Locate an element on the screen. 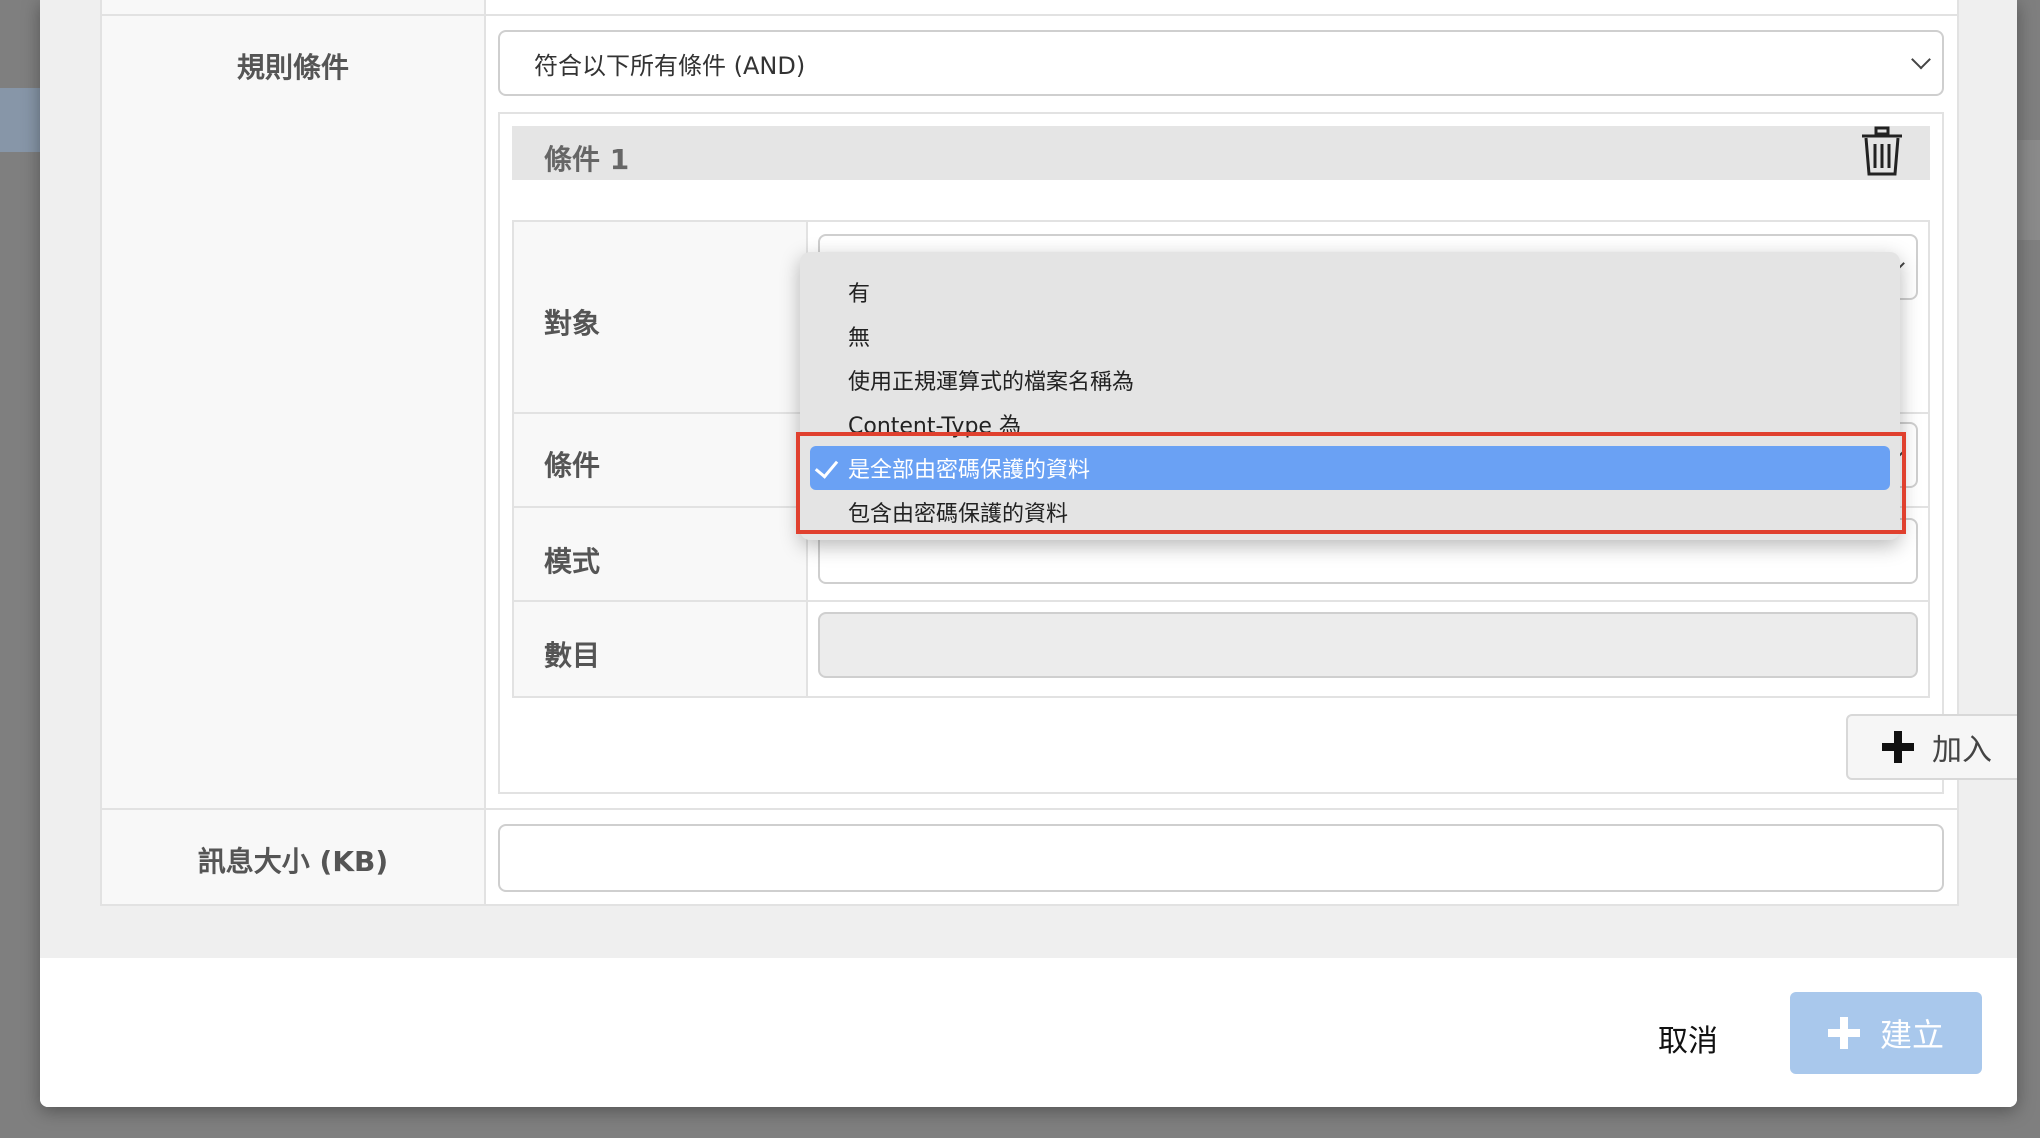 Image resolution: width=2040 pixels, height=1138 pixels. condition-title: 條件 1 is located at coordinates (587, 159).